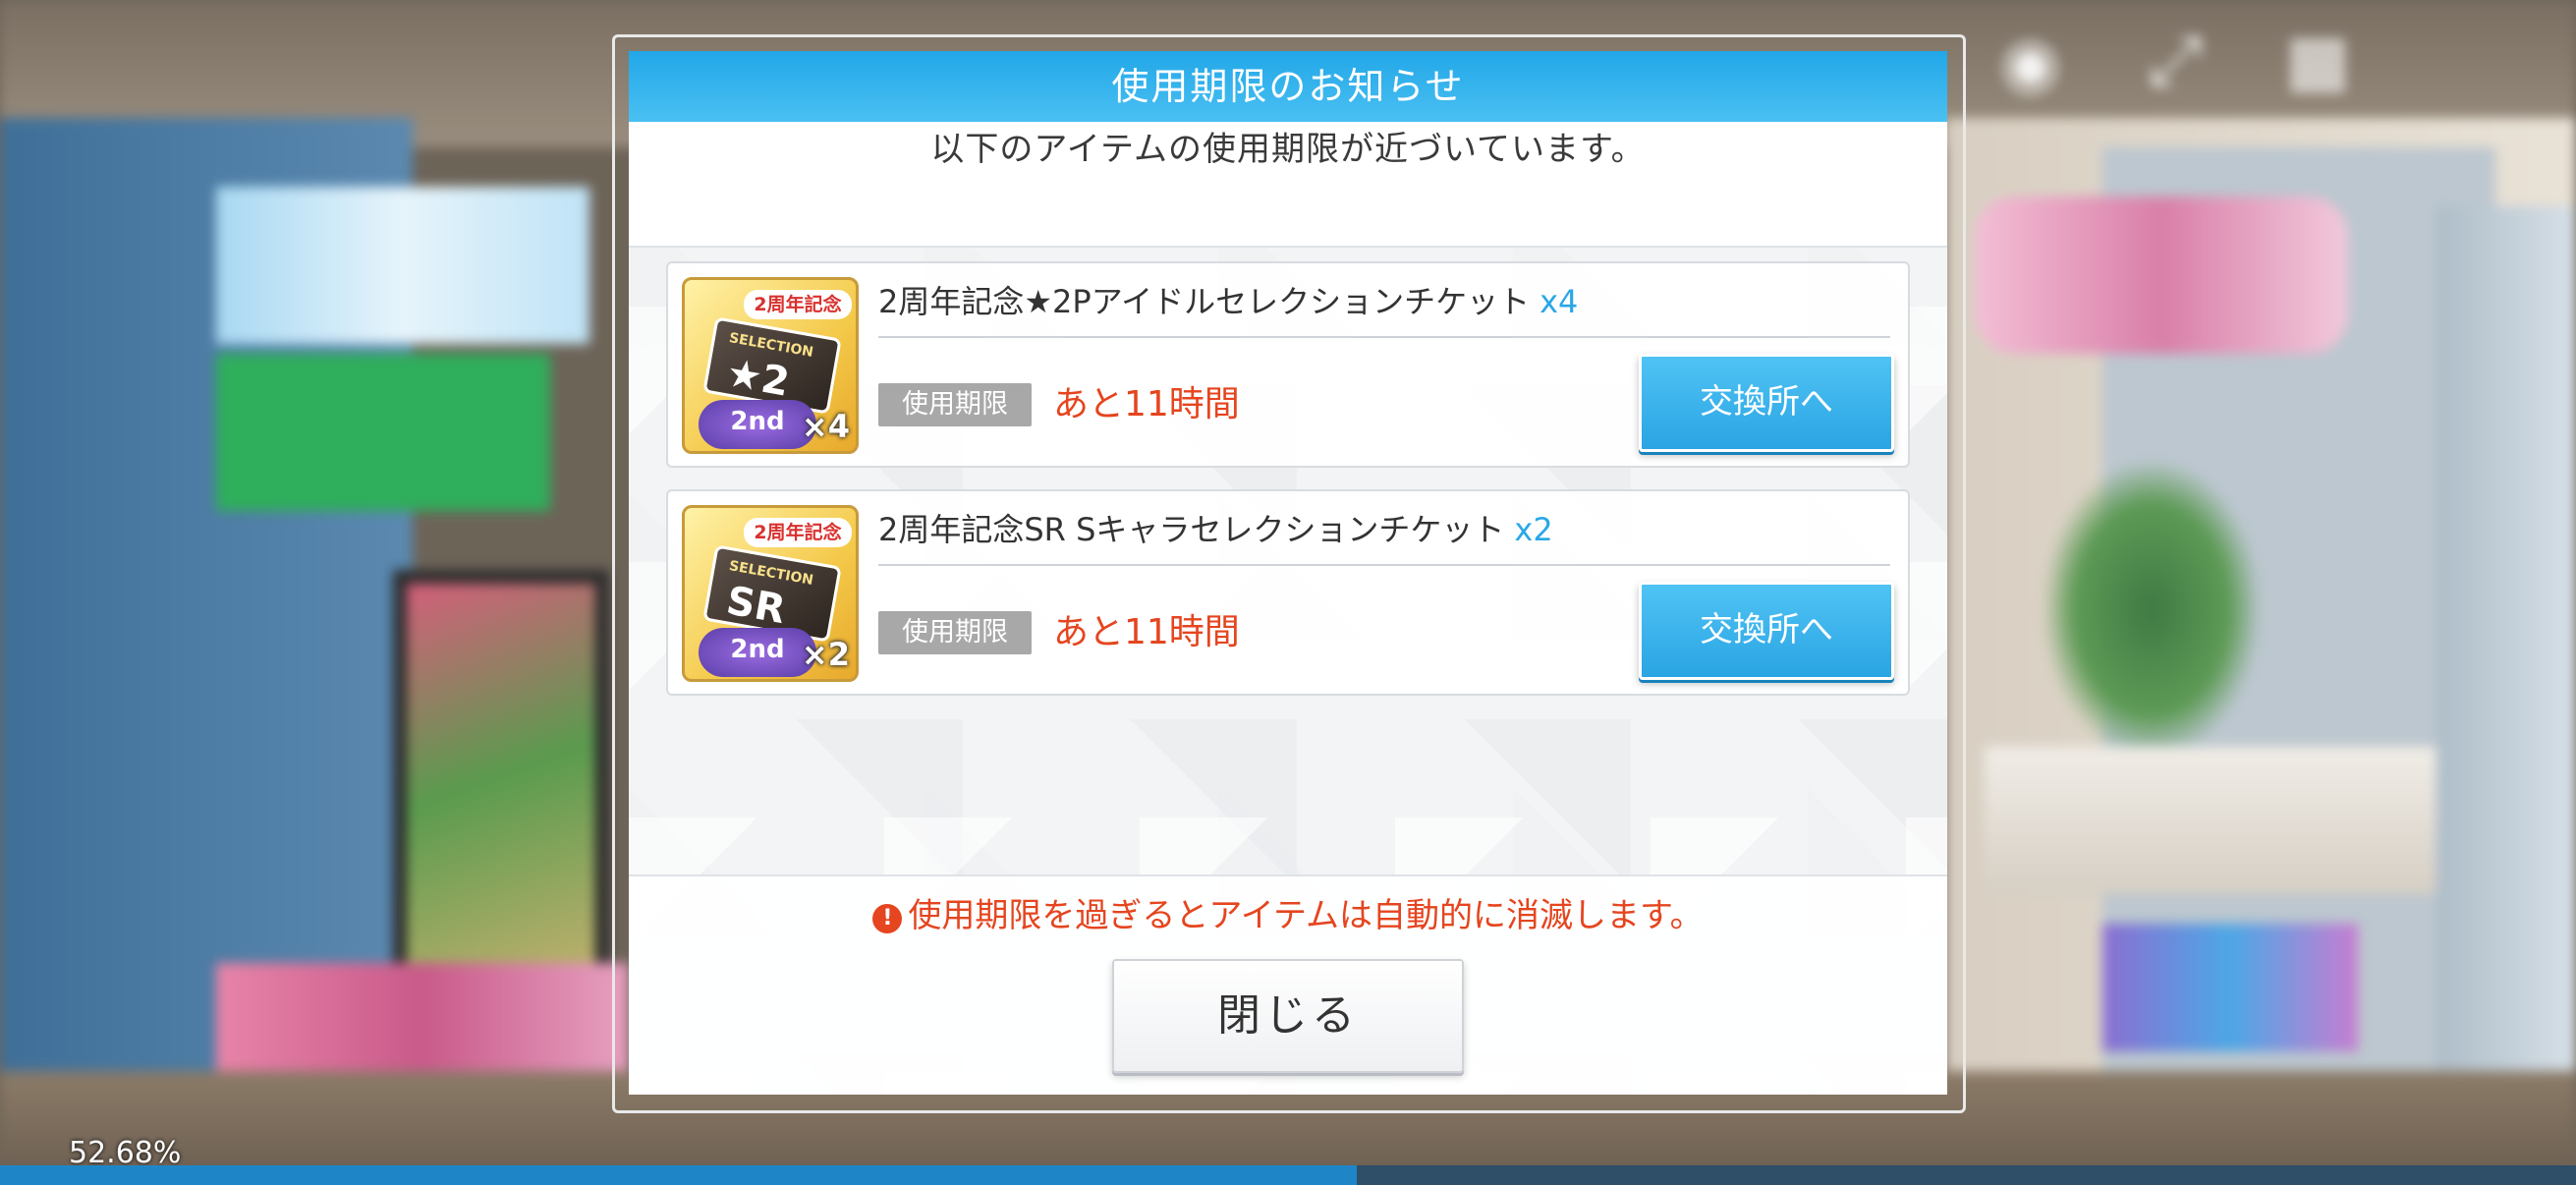 This screenshot has height=1185, width=2576. Describe the element at coordinates (825, 427) in the screenshot. I see `ticket-quantity: ×4` at that location.